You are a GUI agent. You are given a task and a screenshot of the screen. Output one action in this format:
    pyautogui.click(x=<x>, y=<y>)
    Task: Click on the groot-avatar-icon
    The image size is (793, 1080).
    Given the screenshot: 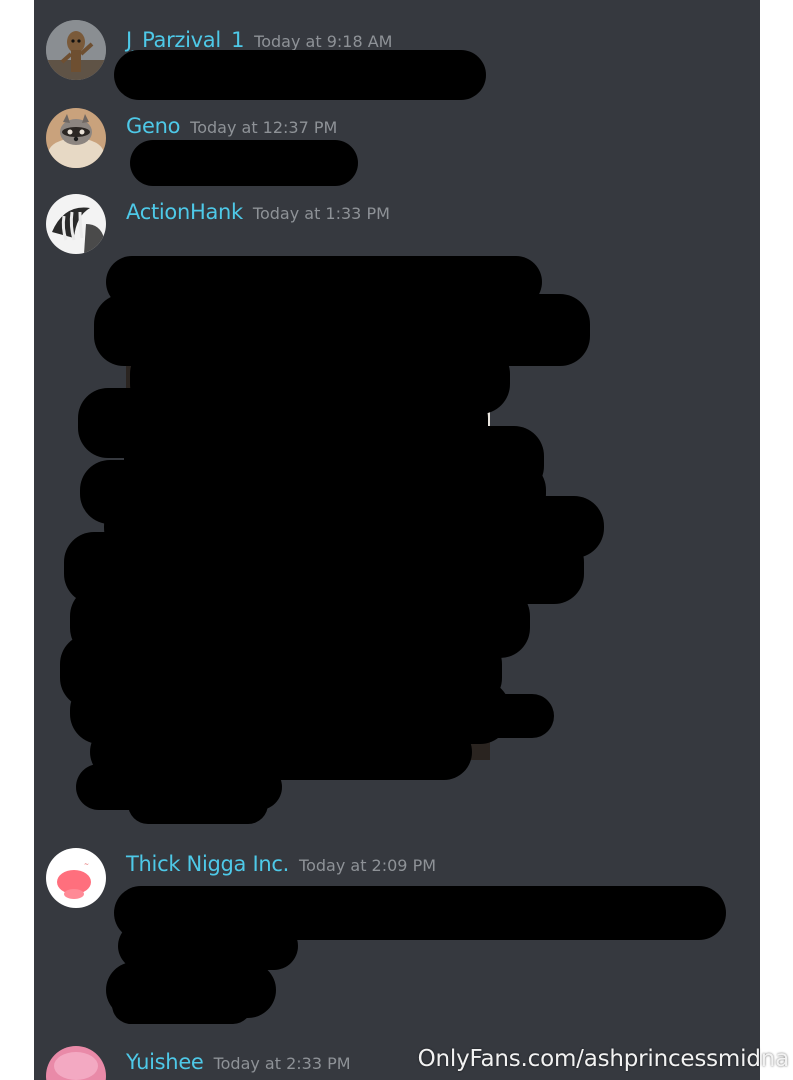 What is the action you would take?
    pyautogui.click(x=76, y=50)
    